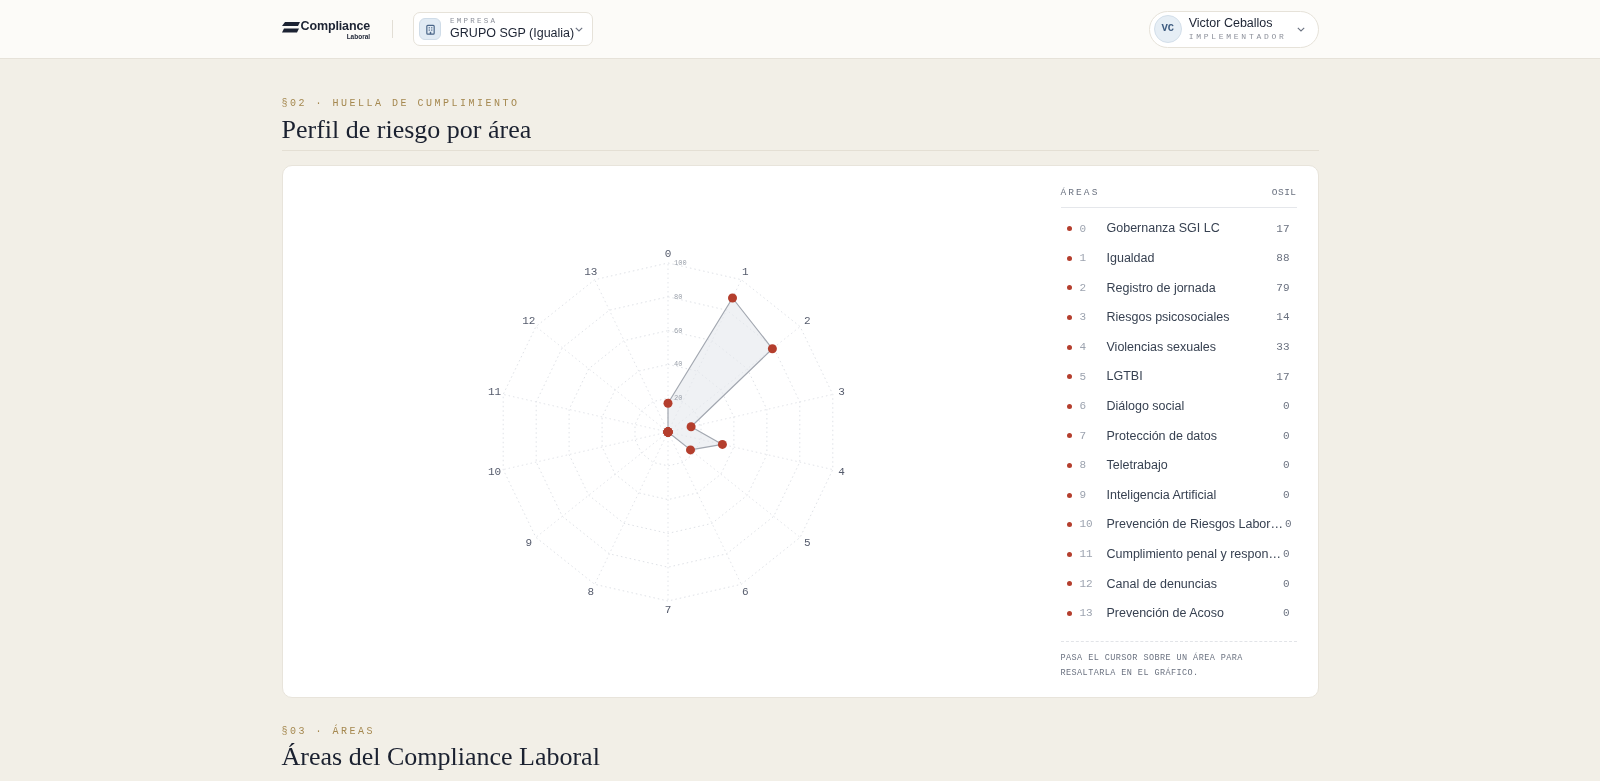  I want to click on axis-label: 2, so click(806, 320).